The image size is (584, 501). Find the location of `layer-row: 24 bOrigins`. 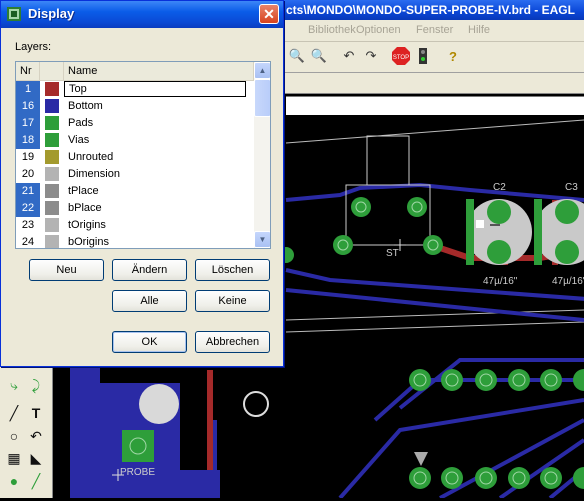

layer-row: 24 bOrigins is located at coordinates (135, 241).